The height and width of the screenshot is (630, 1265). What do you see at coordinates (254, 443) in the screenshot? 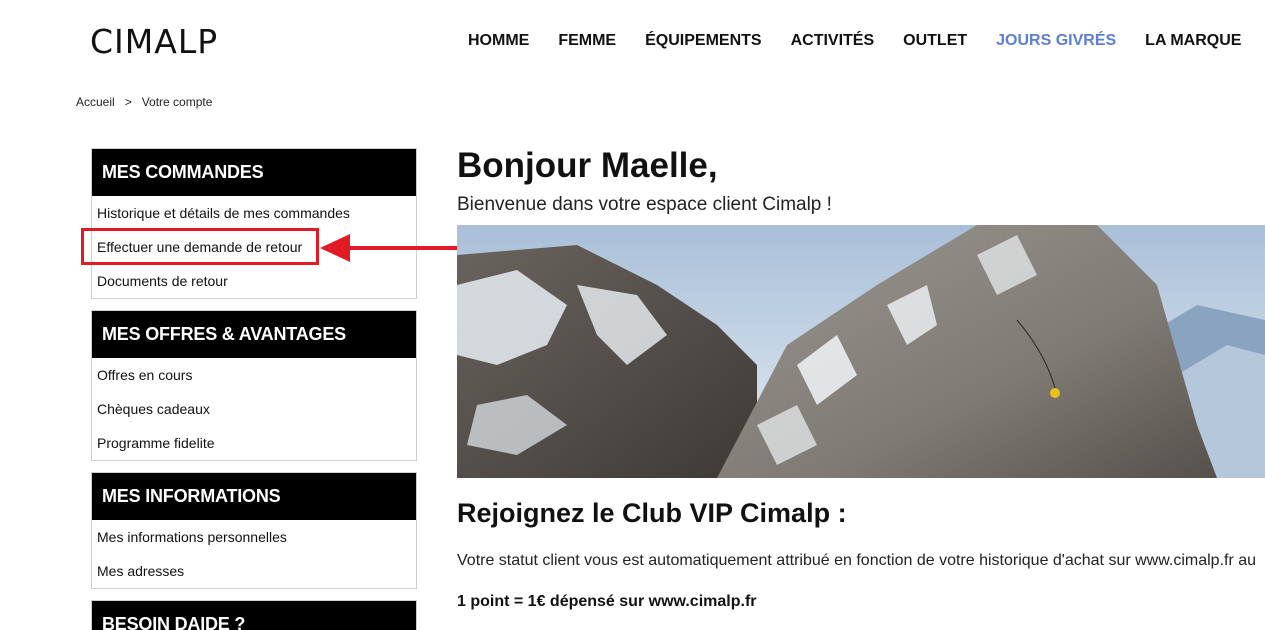
I see `sidebar-item-loyalty-program: Programme fidelite` at bounding box center [254, 443].